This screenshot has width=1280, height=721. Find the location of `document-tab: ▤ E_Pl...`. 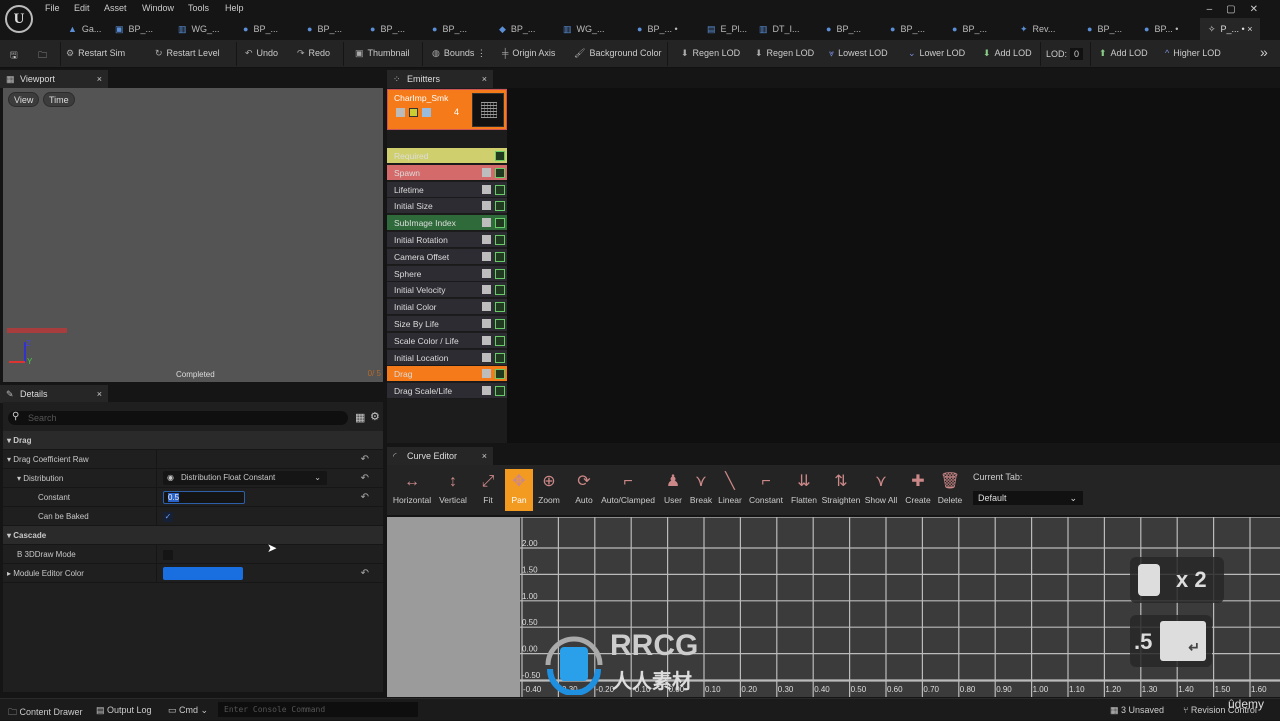

document-tab: ▤ E_Pl... is located at coordinates (727, 29).